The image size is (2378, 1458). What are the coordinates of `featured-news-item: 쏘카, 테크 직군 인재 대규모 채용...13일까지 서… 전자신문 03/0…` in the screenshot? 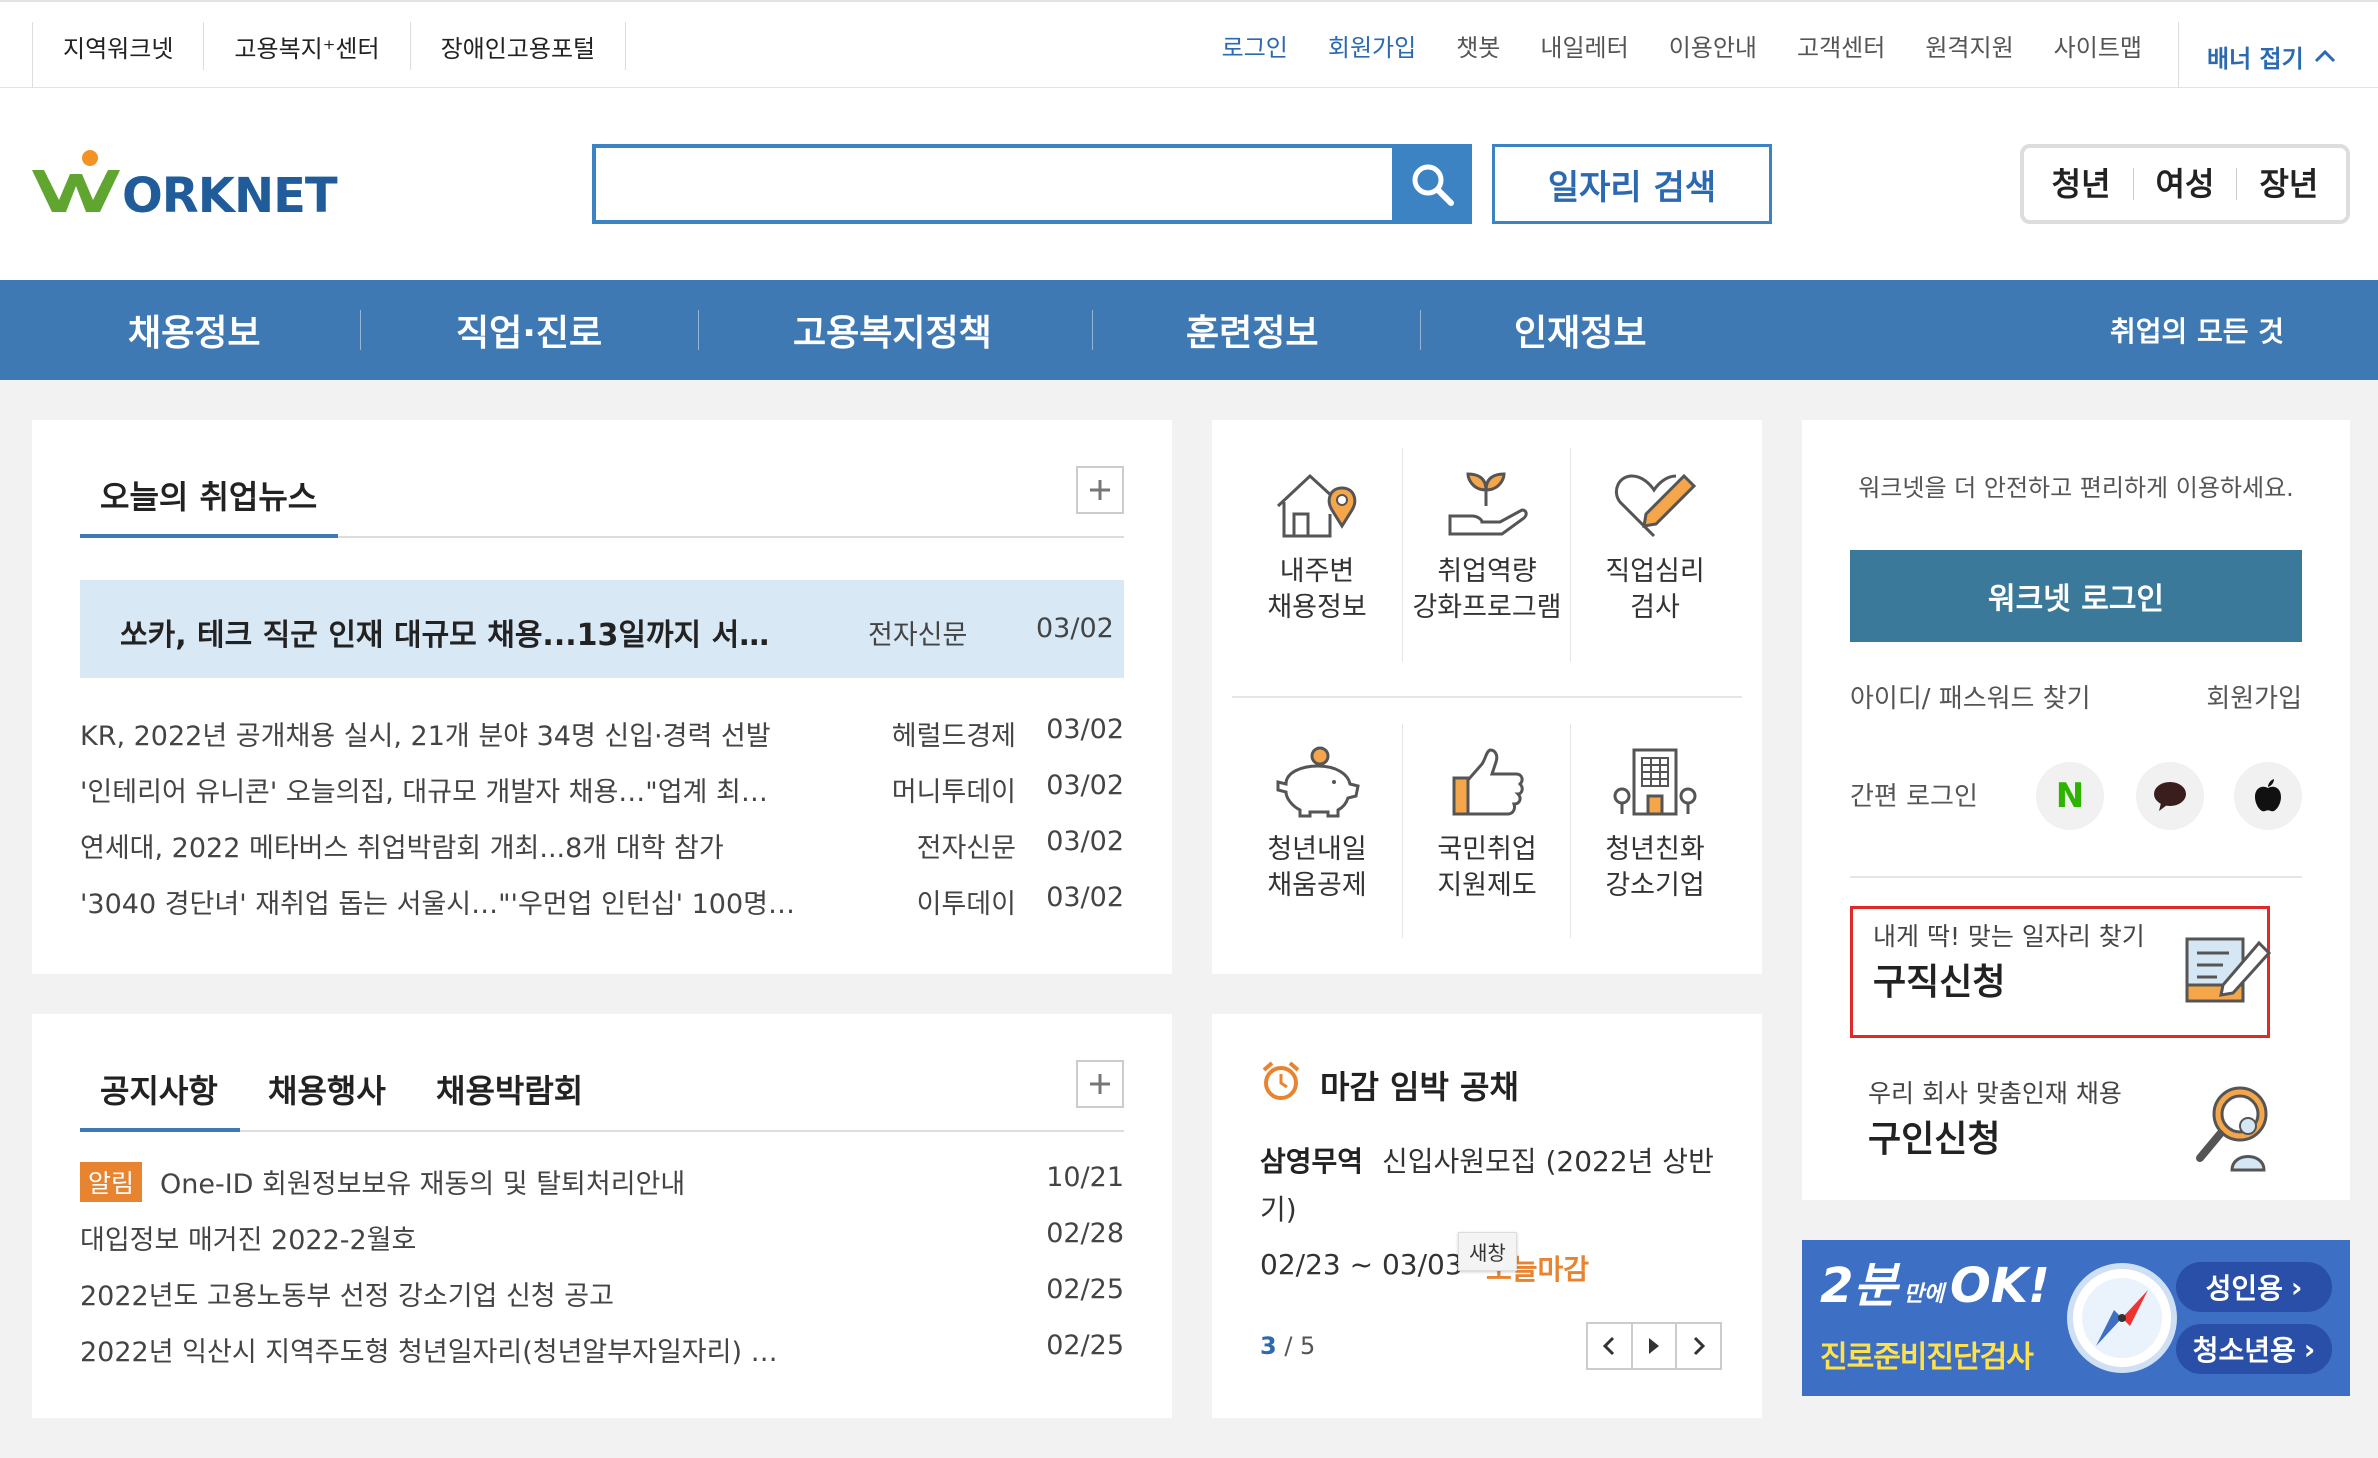 It's located at (602, 629).